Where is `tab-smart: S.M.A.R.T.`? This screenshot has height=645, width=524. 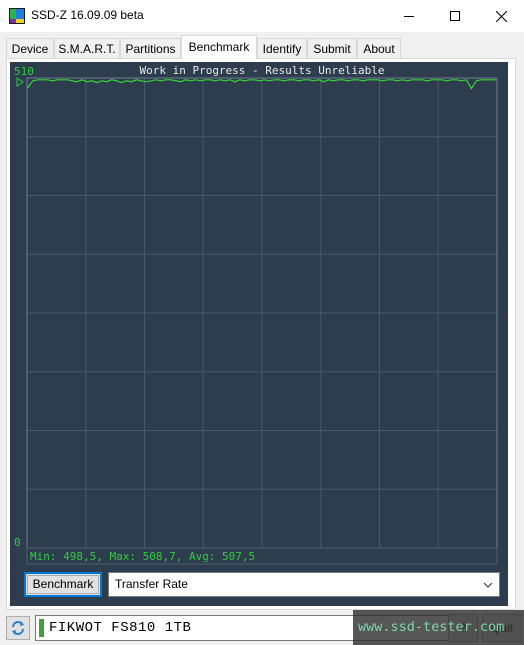 tab-smart: S.M.A.R.T. is located at coordinates (87, 48).